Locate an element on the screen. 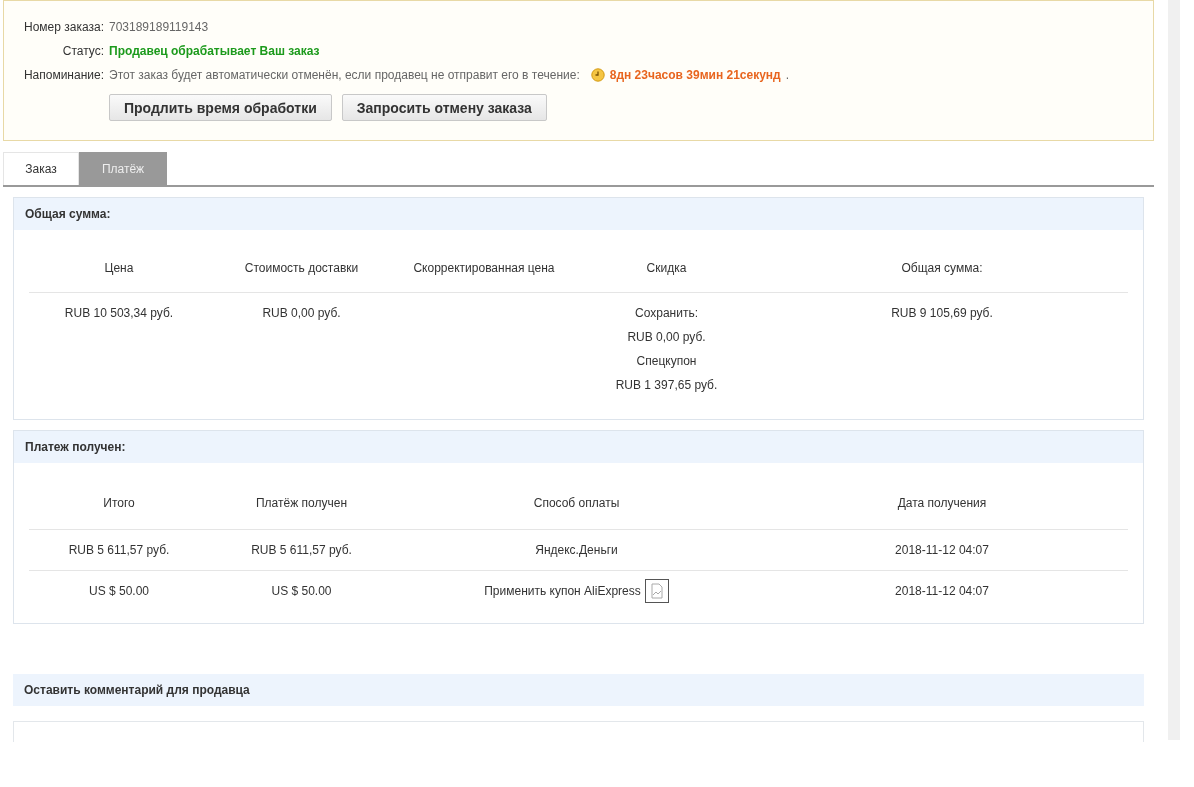 The width and height of the screenshot is (1194, 787). countdown-timer: 8дн 23часов 39мин 21секунд is located at coordinates (695, 75).